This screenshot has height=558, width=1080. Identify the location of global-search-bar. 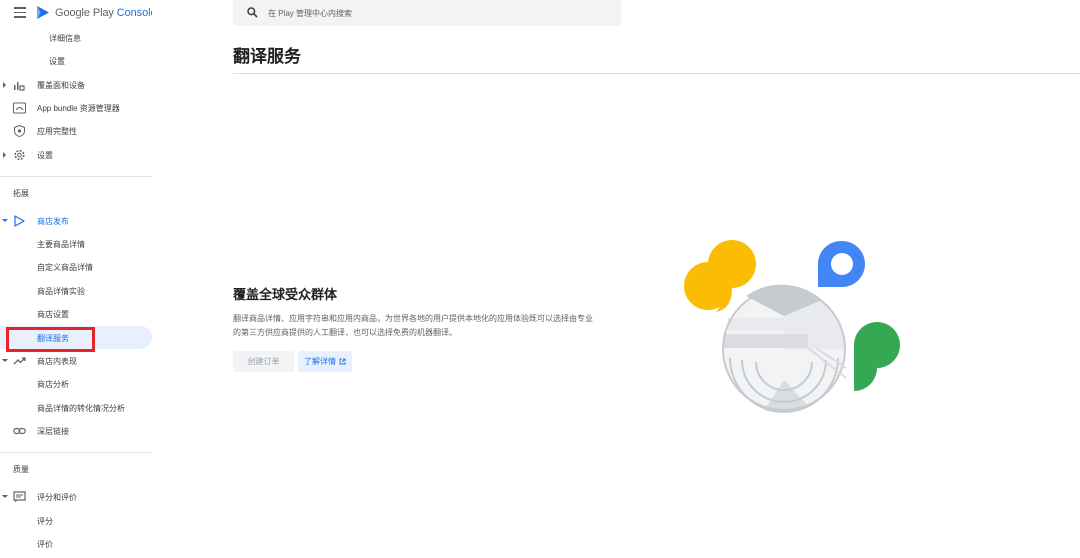
(427, 13).